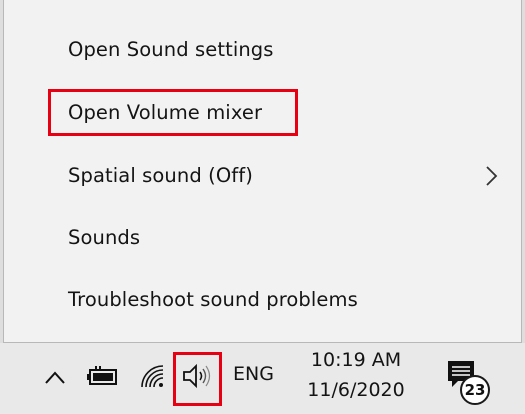 The image size is (525, 414). I want to click on menu-item-spatial-sound: Spatial sound (Off), so click(262, 175).